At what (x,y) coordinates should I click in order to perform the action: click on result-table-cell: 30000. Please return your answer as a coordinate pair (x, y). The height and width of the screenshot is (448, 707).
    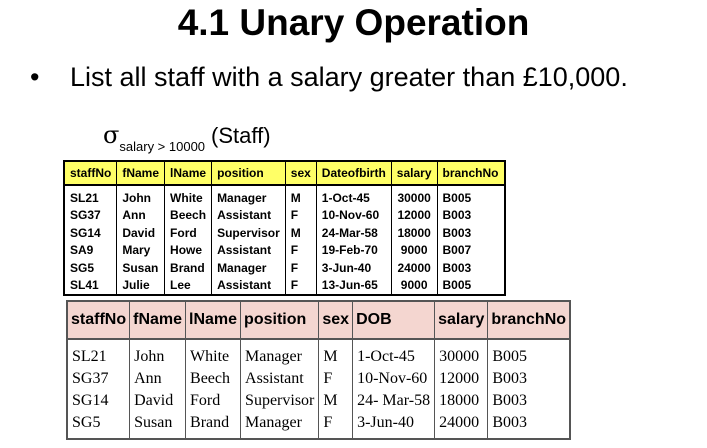
    Looking at the image, I should click on (461, 353).